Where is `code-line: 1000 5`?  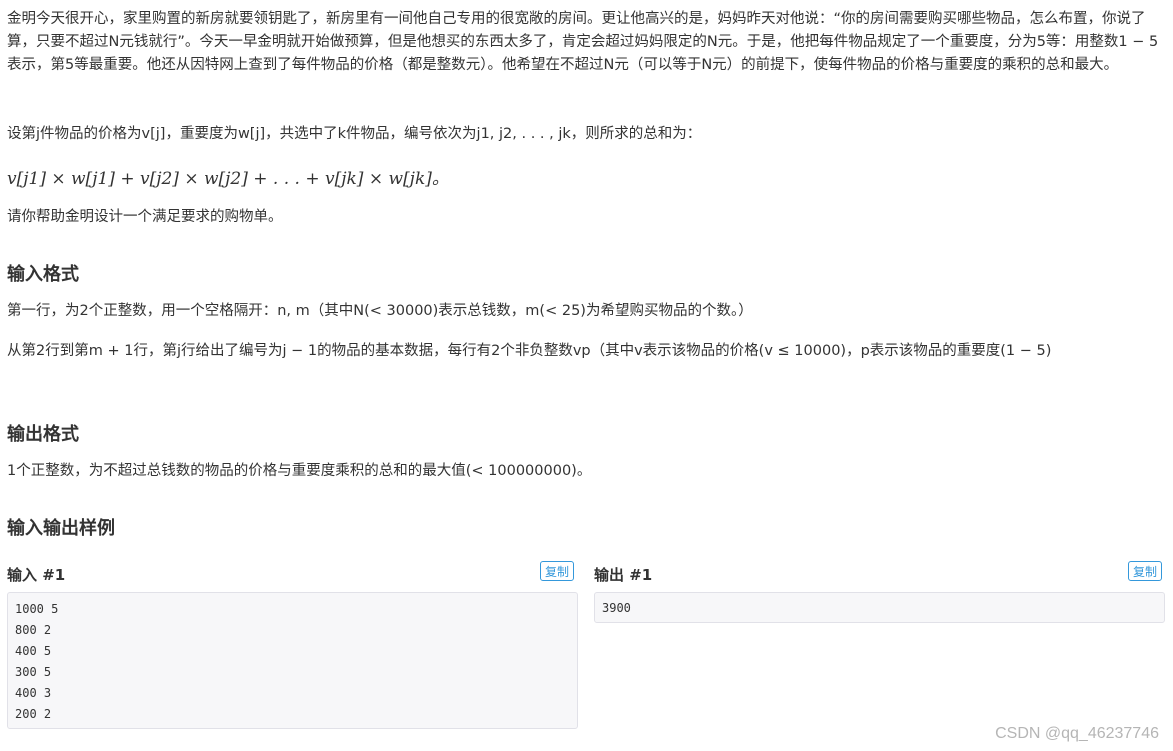
code-line: 1000 5 is located at coordinates (37, 609).